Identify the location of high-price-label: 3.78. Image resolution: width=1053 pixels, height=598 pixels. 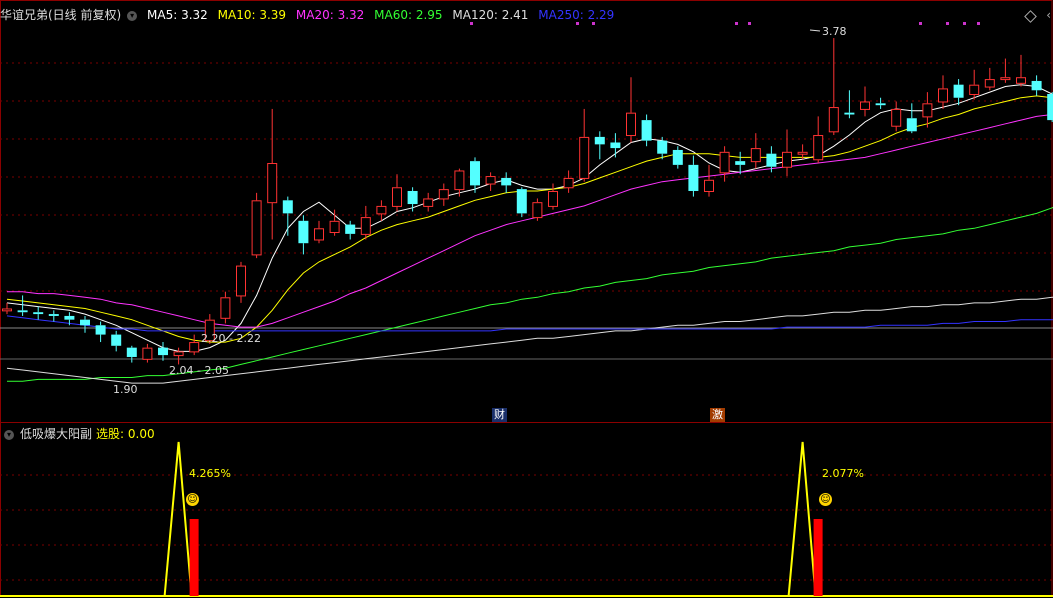
(834, 31).